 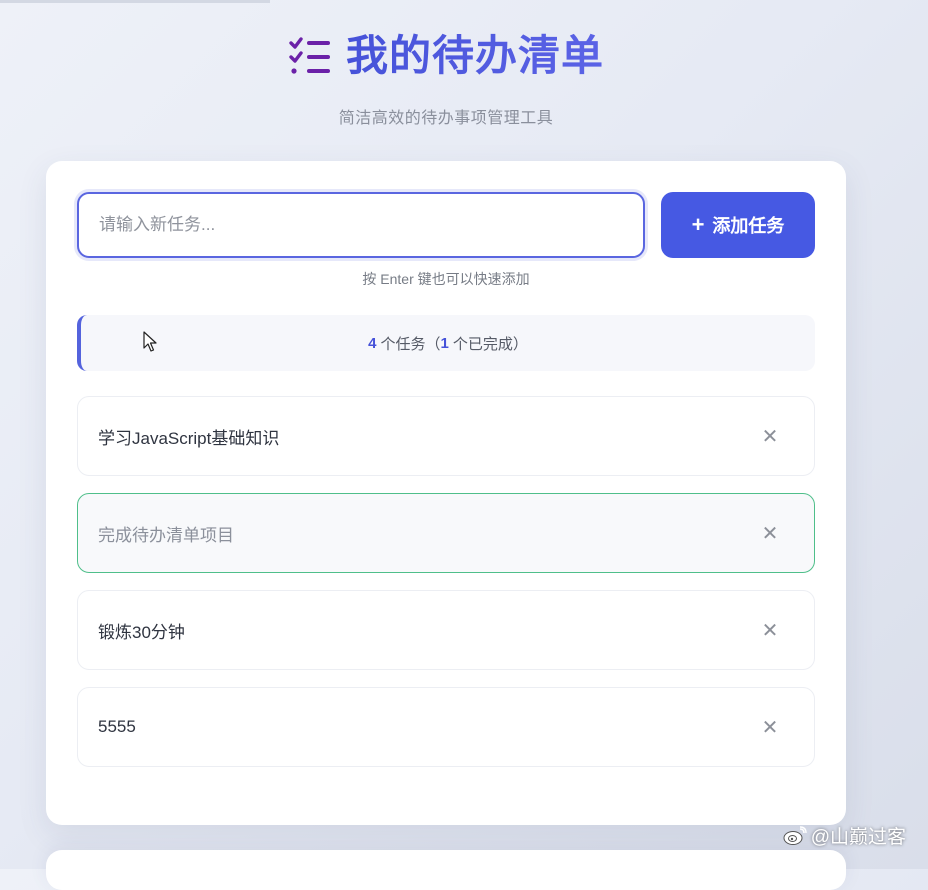 What do you see at coordinates (475, 56) in the screenshot?
I see `page-title: 我的待办清单` at bounding box center [475, 56].